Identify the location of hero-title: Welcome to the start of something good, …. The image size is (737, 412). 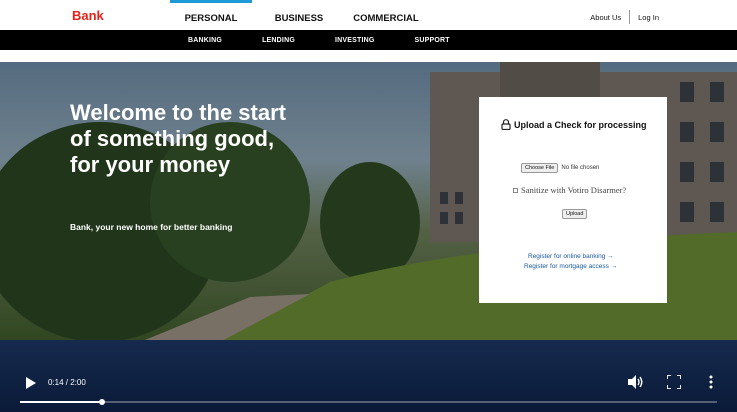
(178, 138).